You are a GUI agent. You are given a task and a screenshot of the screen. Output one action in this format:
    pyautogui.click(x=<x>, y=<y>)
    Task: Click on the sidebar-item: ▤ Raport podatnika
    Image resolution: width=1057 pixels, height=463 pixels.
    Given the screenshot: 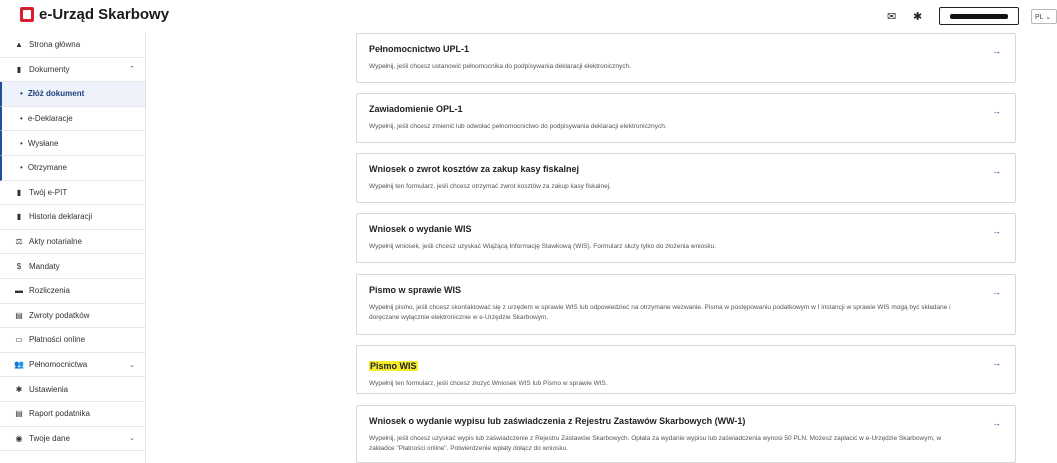 What is the action you would take?
    pyautogui.click(x=72, y=414)
    